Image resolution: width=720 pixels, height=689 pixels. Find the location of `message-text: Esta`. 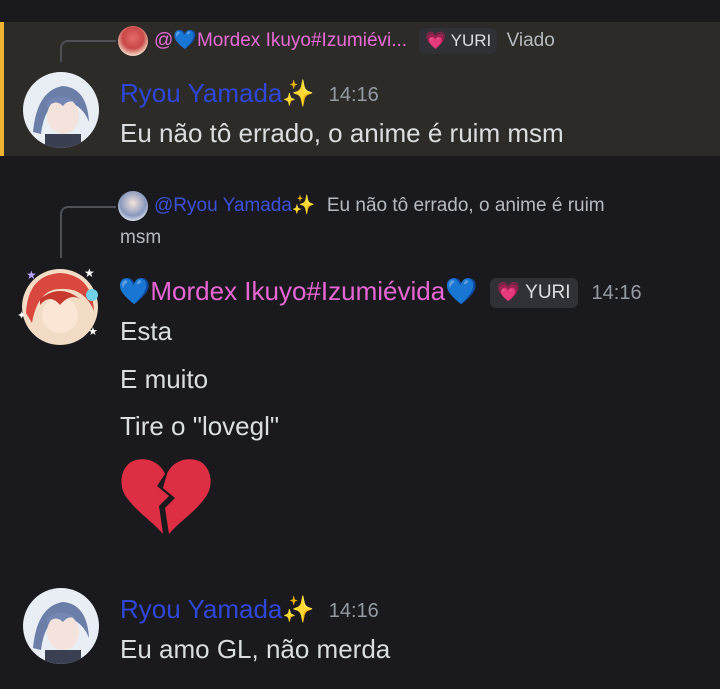

message-text: Esta is located at coordinates (146, 331).